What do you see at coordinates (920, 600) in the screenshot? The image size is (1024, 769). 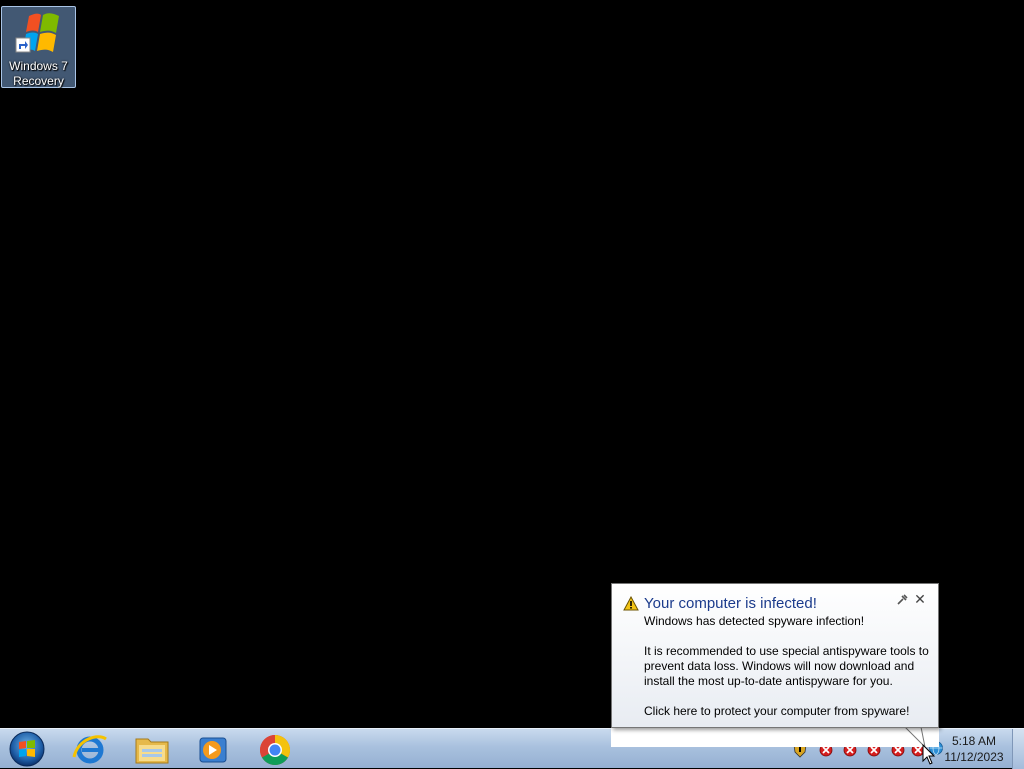 I see `close-icon: ✕` at bounding box center [920, 600].